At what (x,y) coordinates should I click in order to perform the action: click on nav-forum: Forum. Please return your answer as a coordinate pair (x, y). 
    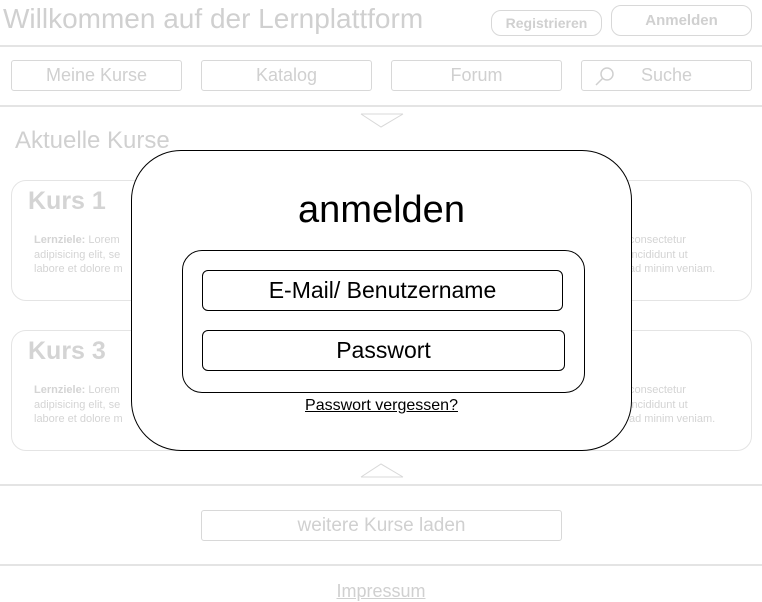
    Looking at the image, I should click on (476, 75).